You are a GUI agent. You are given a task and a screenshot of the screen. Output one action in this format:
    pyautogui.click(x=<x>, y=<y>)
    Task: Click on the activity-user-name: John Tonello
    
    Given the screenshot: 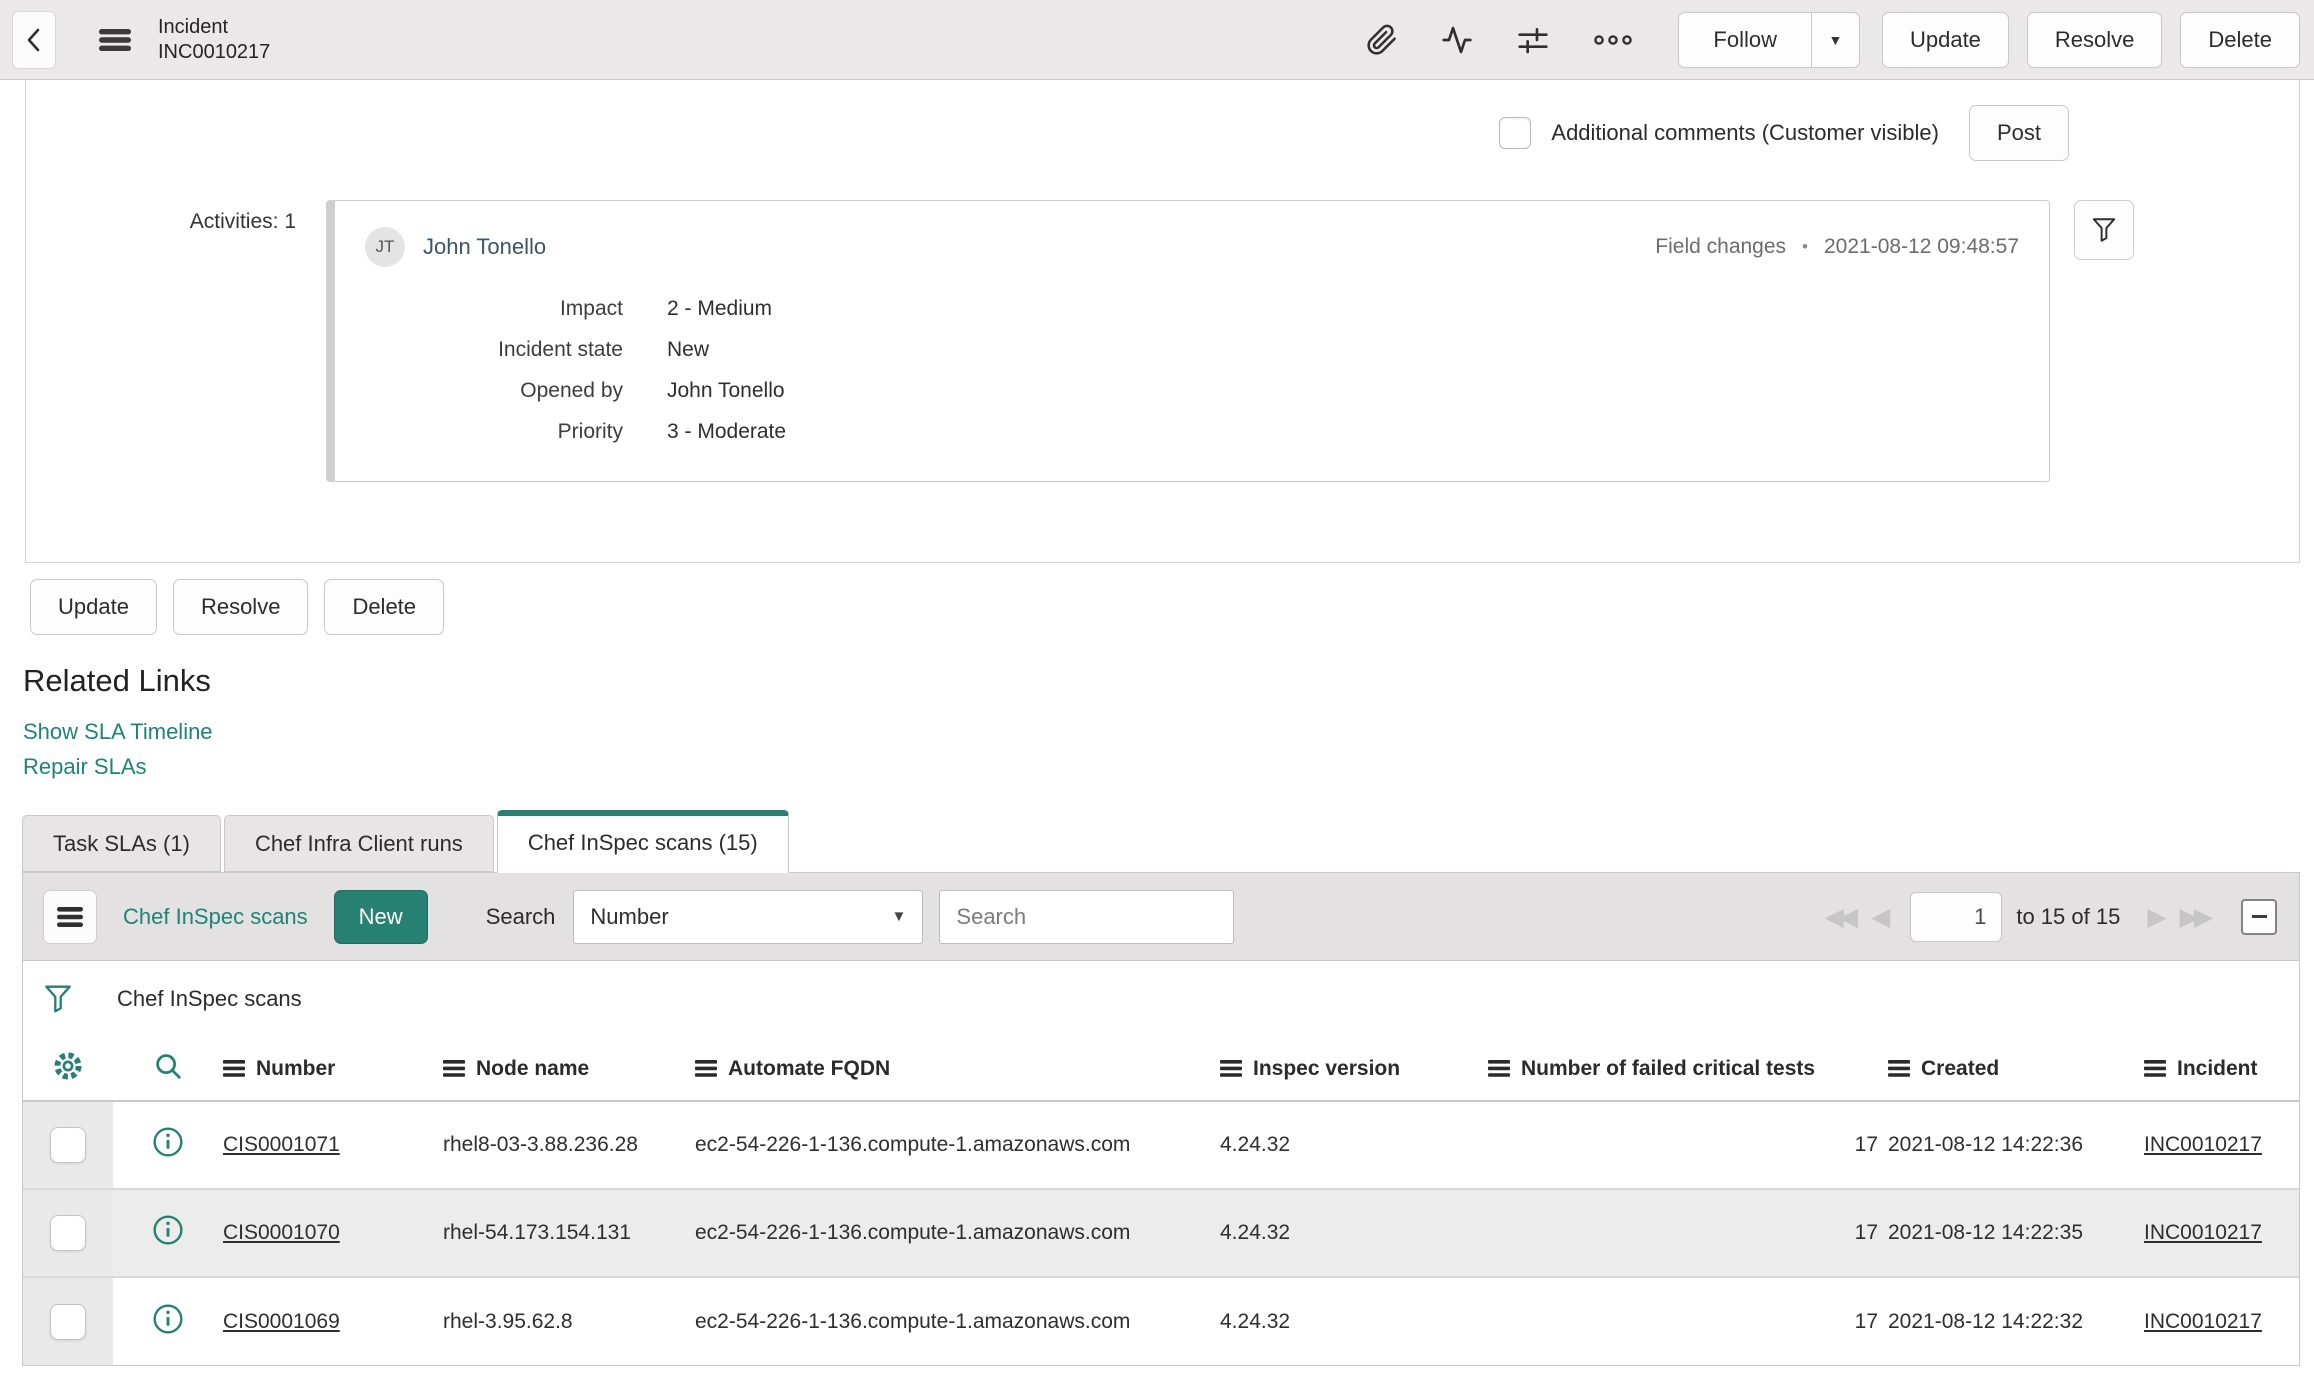 What is the action you would take?
    pyautogui.click(x=484, y=247)
    